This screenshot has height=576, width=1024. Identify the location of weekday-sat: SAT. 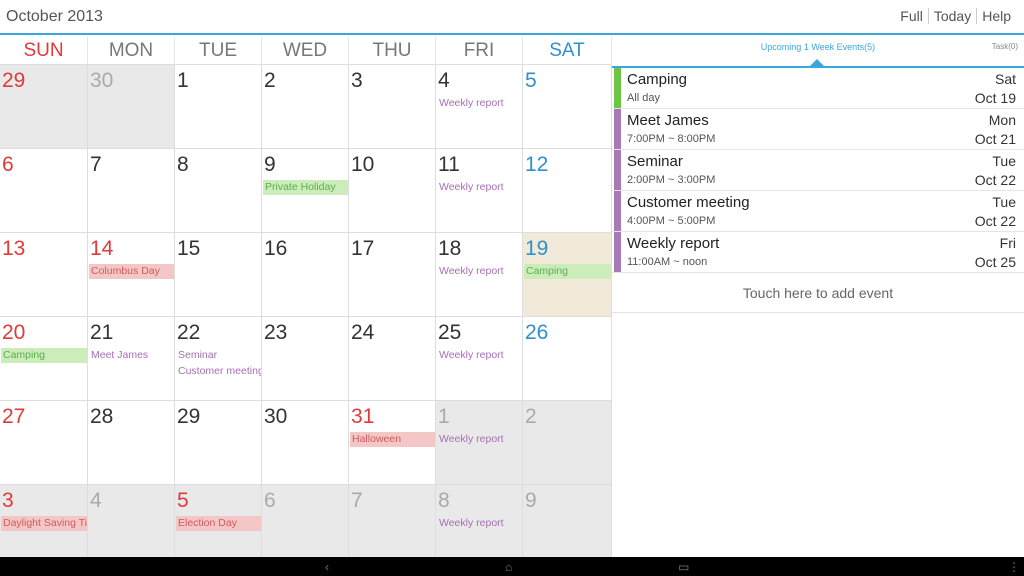
(567, 51).